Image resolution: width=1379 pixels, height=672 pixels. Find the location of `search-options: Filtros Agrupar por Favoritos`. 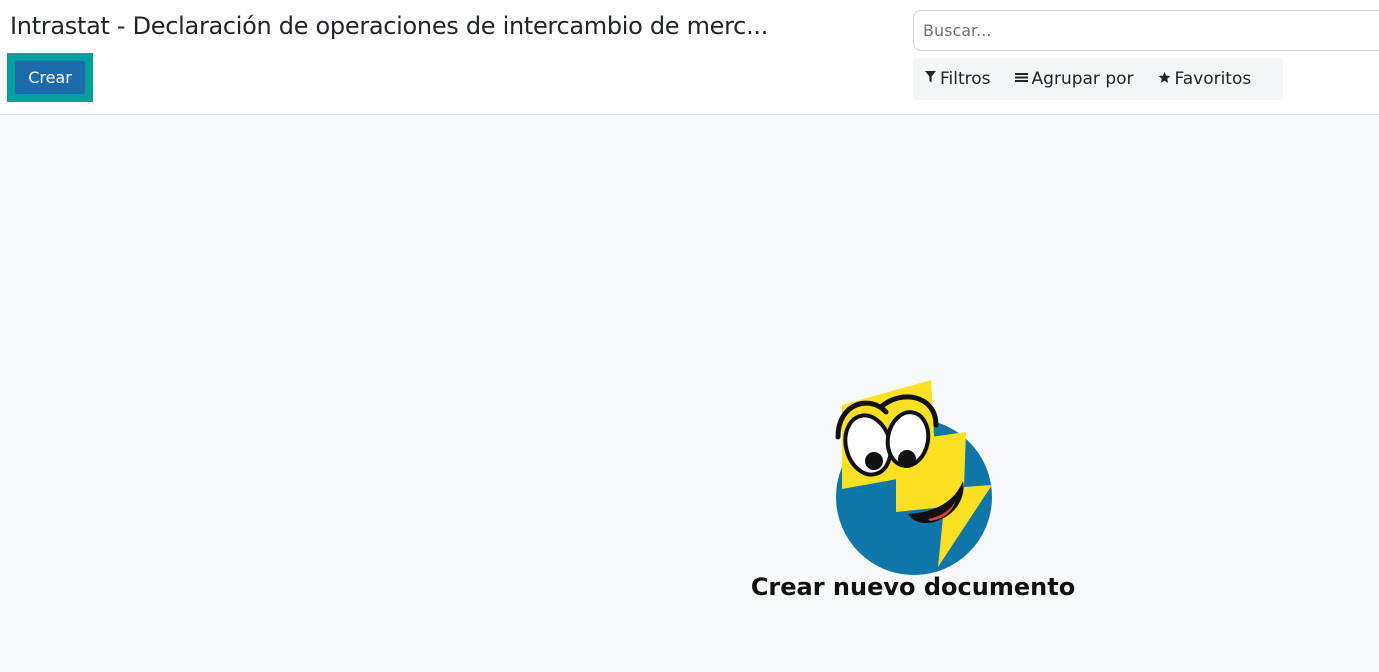

search-options: Filtros Agrupar por Favoritos is located at coordinates (1098, 79).